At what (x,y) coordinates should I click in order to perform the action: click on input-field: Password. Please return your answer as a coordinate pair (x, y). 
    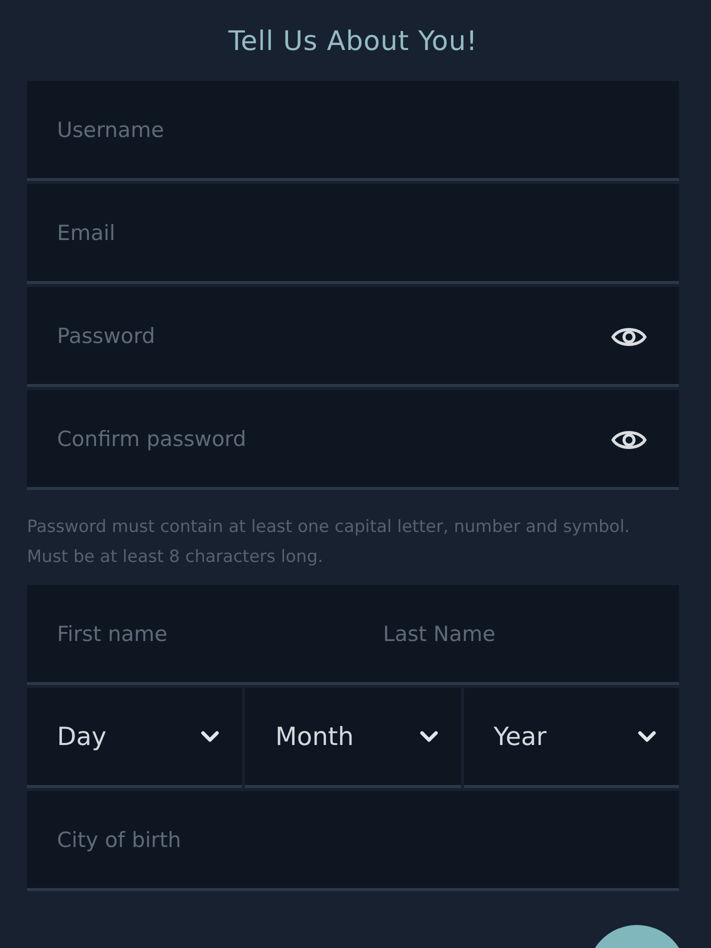
    Looking at the image, I should click on (353, 337).